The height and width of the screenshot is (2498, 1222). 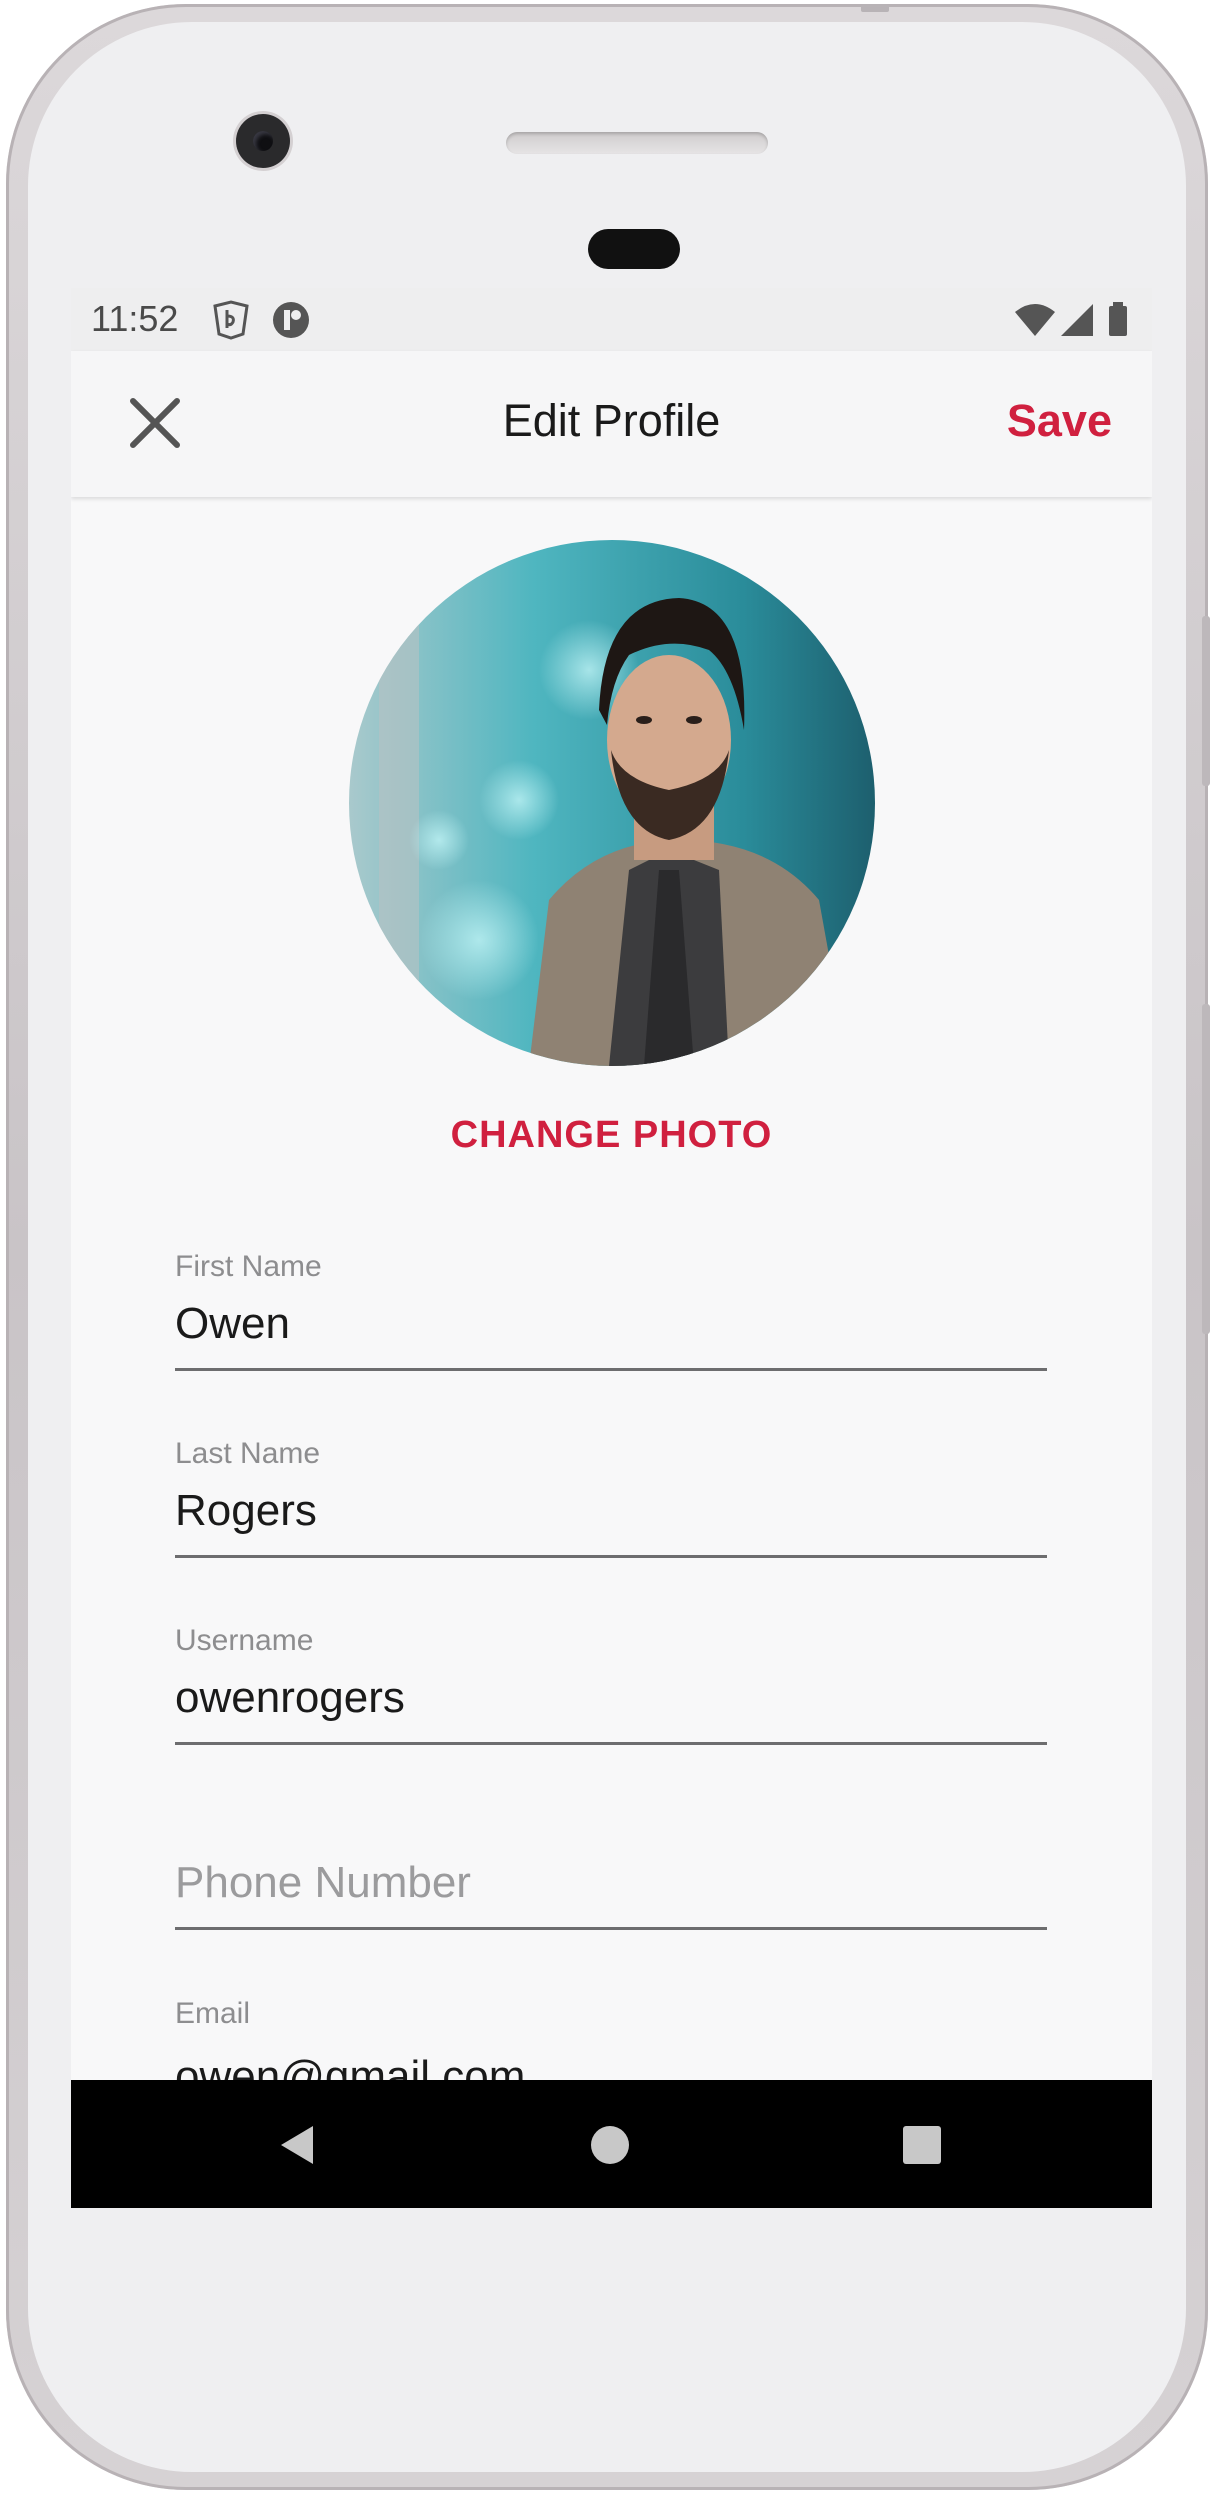 What do you see at coordinates (1035, 320) in the screenshot?
I see `wifi-icon` at bounding box center [1035, 320].